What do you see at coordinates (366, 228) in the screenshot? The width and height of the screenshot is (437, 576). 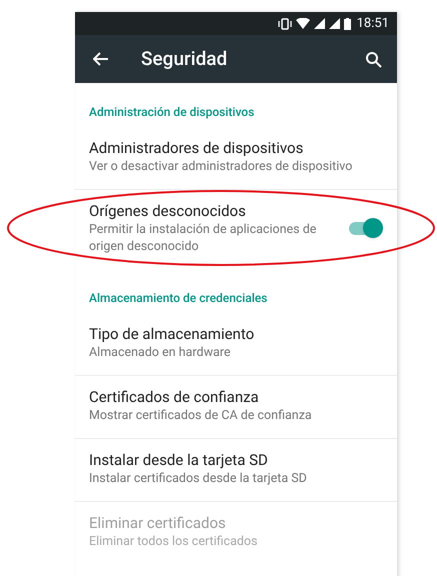 I see `toggle-switch` at bounding box center [366, 228].